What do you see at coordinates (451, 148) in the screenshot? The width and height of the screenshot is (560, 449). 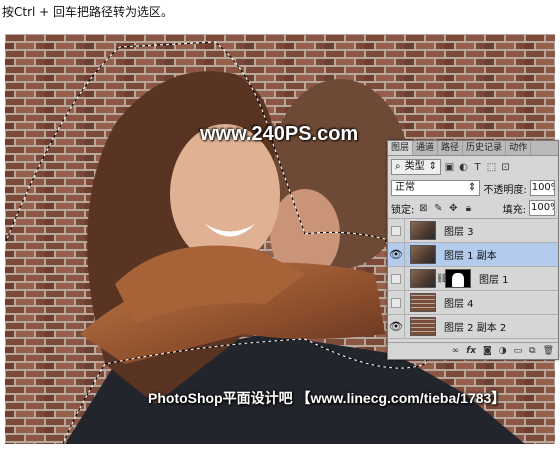 I see `tab-paths: 路径` at bounding box center [451, 148].